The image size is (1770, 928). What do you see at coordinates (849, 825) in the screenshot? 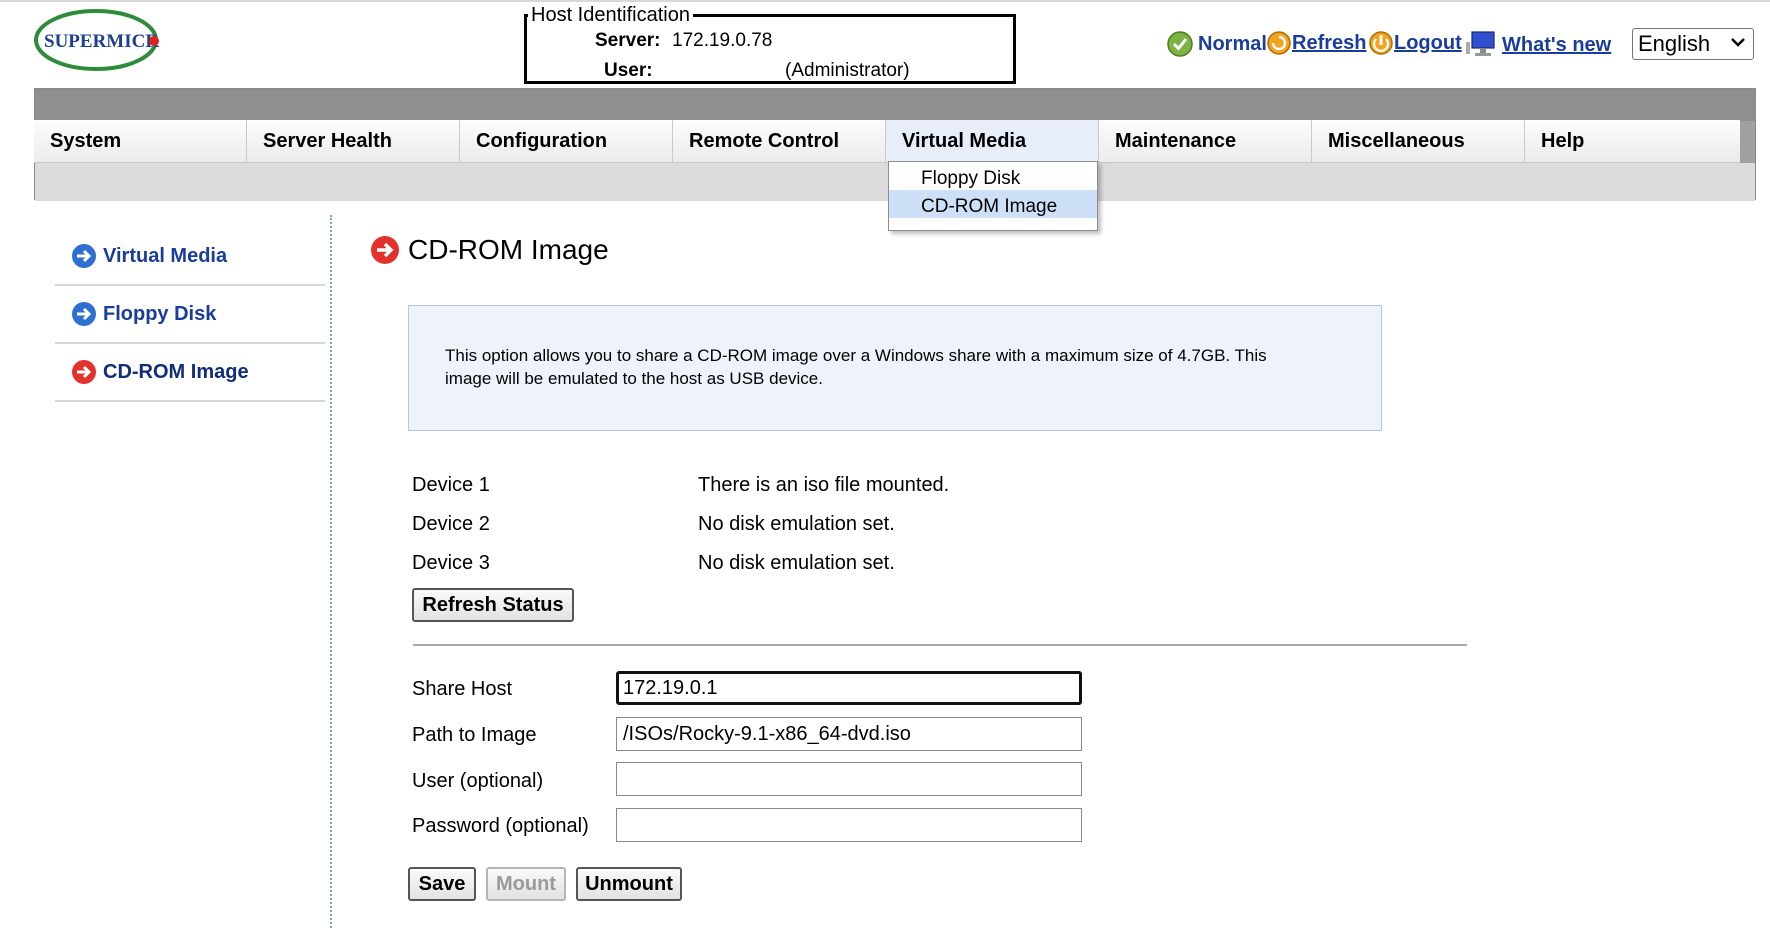
I see `password-input` at bounding box center [849, 825].